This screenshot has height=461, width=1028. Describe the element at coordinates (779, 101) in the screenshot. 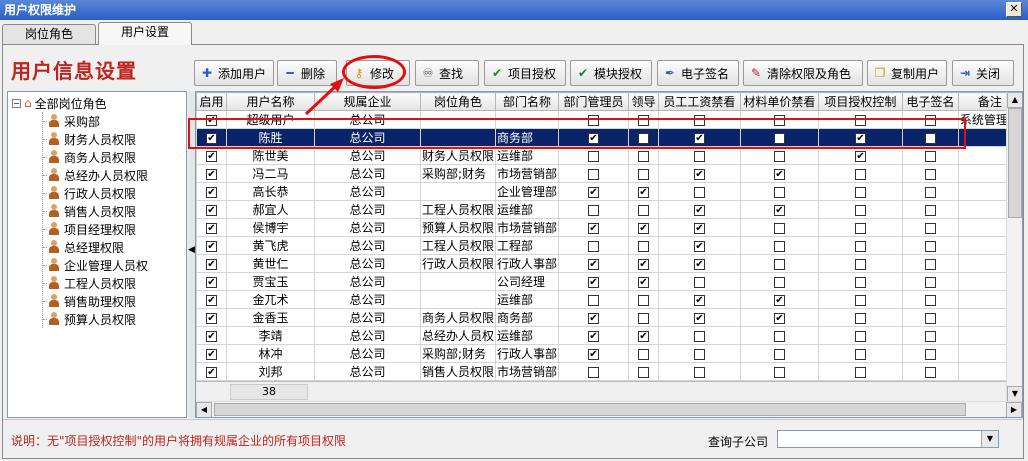

I see `column-header: 材料单价禁看` at that location.